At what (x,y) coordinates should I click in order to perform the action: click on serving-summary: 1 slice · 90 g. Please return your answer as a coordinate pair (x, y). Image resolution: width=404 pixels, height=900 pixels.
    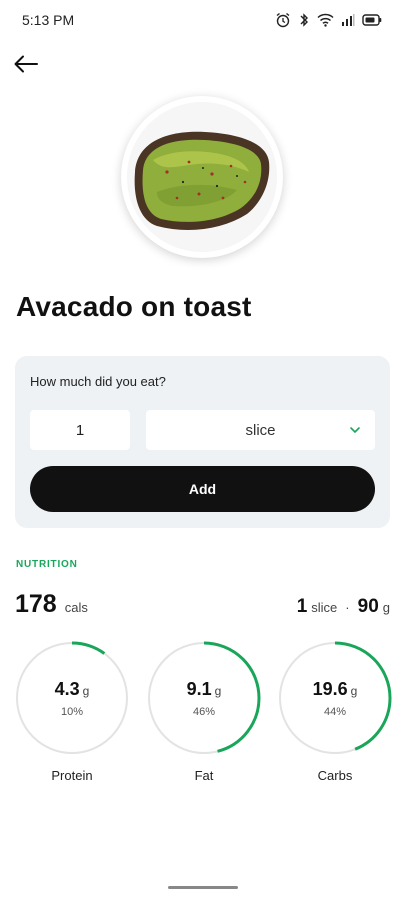
    Looking at the image, I should click on (343, 607).